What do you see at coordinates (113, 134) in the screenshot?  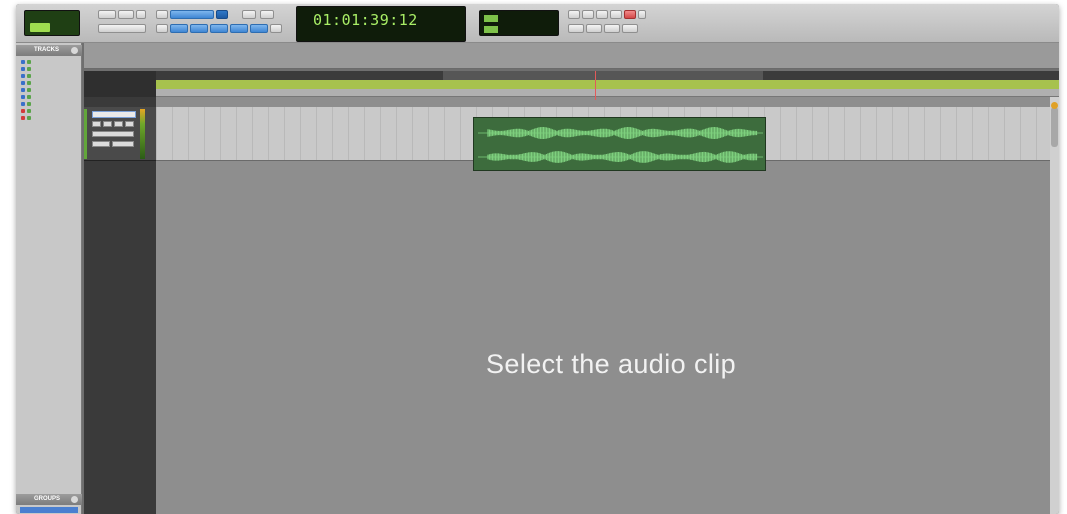 I see `track-view-selector` at bounding box center [113, 134].